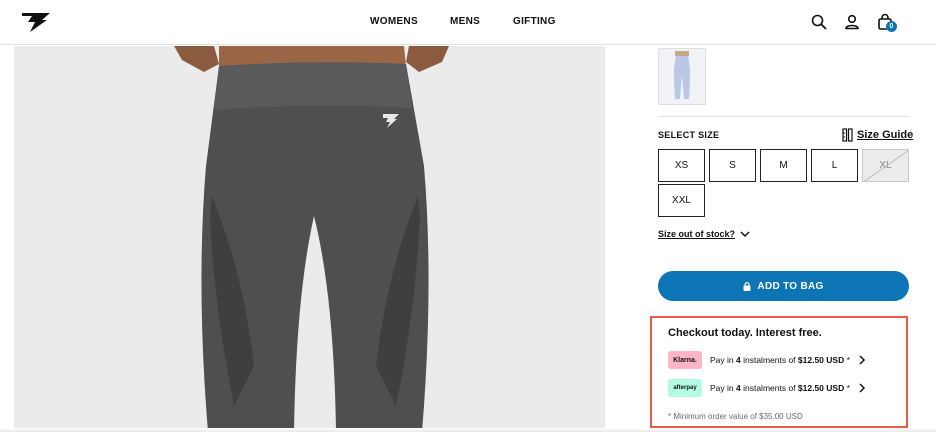  I want to click on size-label: S, so click(732, 165).